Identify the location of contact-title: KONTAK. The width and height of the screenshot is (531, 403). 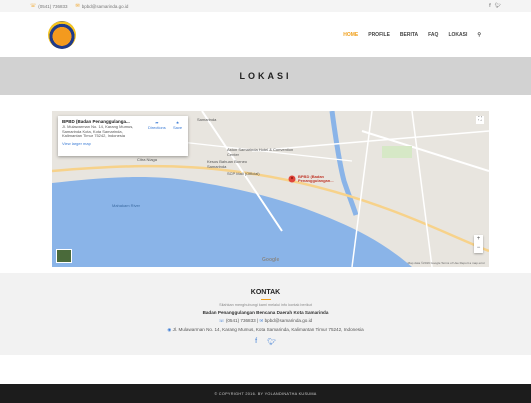
(265, 292).